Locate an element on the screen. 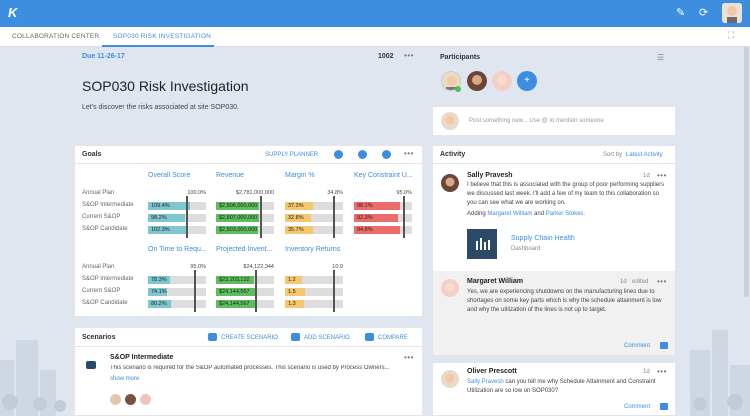  sort-dropdown: Latest Activity is located at coordinates (644, 155).